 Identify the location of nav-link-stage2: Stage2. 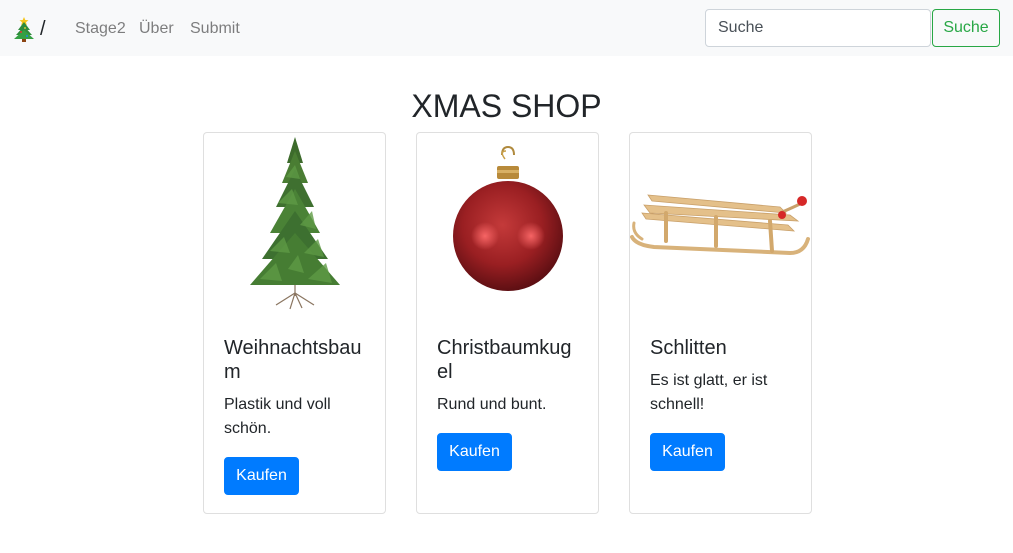
(100, 29).